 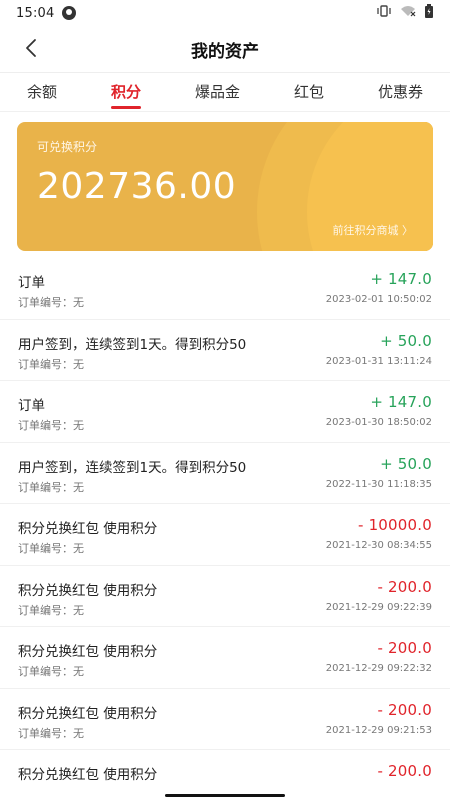 I want to click on list-item: 积分兑换红包 使用积分 - 200.0, so click(x=225, y=775).